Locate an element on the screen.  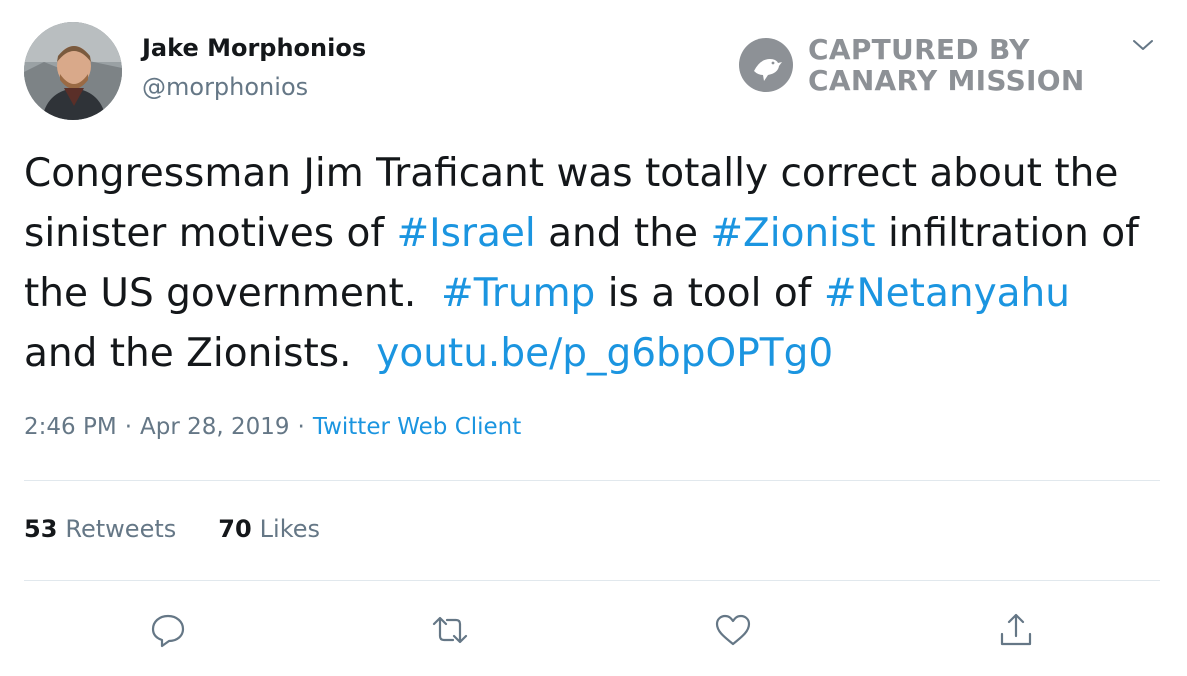
likes-stat: 70 Likes is located at coordinates (269, 529).